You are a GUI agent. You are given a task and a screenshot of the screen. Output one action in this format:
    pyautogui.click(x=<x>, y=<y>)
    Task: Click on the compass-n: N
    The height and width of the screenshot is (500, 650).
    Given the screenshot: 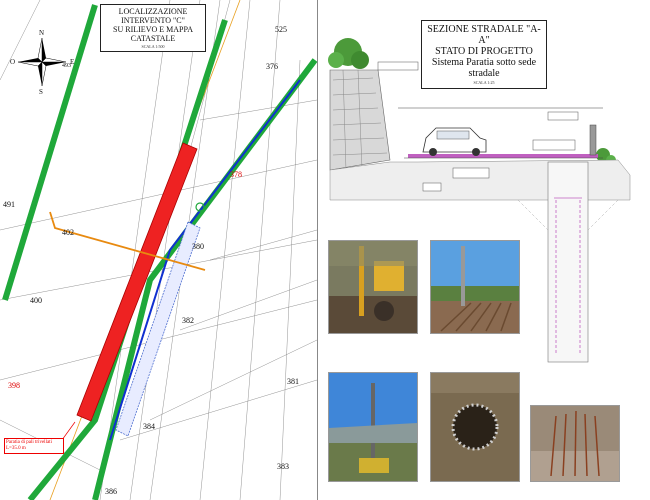 What is the action you would take?
    pyautogui.click(x=42, y=33)
    